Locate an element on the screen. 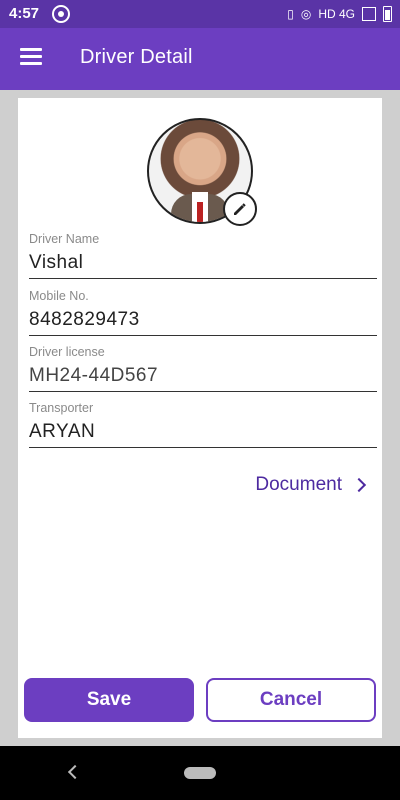 The height and width of the screenshot is (800, 400). license-label: Driver license is located at coordinates (67, 352).